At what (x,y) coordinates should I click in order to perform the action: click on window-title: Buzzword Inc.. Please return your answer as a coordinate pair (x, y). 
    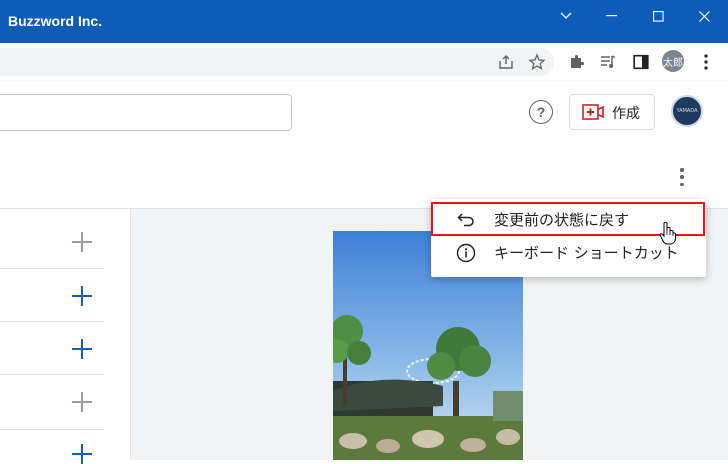
    Looking at the image, I should click on (55, 21).